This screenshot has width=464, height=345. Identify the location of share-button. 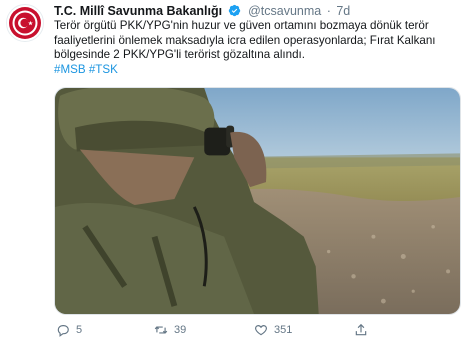
(361, 330).